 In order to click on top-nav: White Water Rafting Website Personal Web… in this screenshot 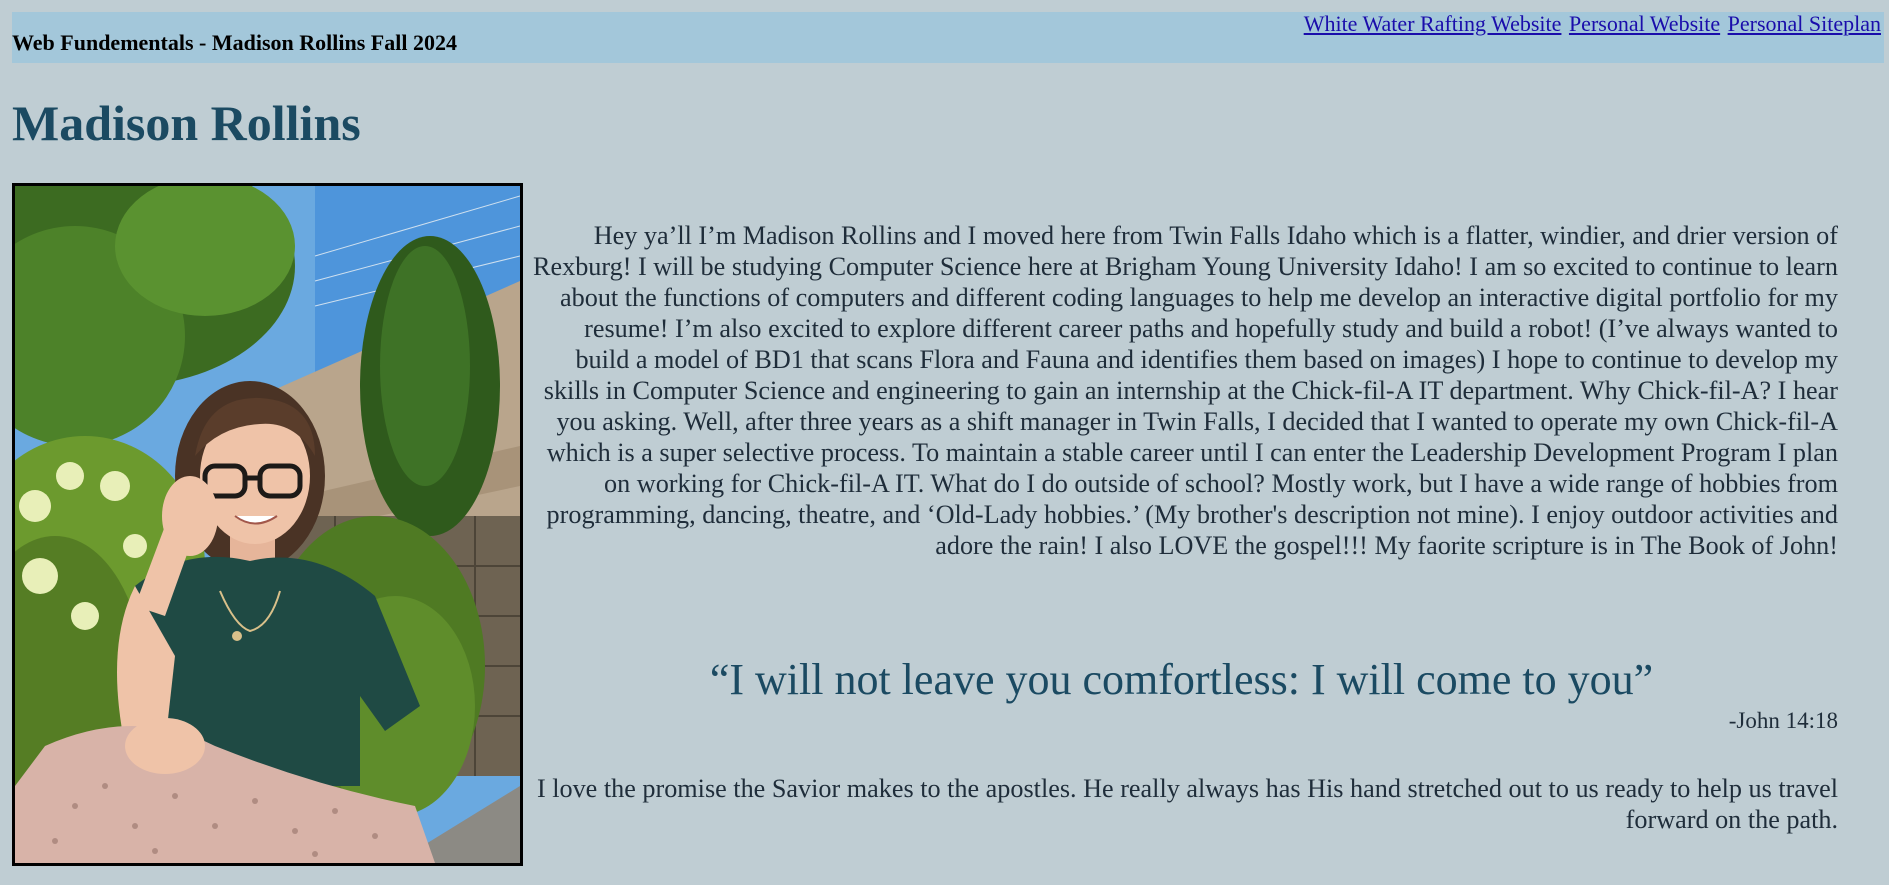, I will do `click(1592, 24)`.